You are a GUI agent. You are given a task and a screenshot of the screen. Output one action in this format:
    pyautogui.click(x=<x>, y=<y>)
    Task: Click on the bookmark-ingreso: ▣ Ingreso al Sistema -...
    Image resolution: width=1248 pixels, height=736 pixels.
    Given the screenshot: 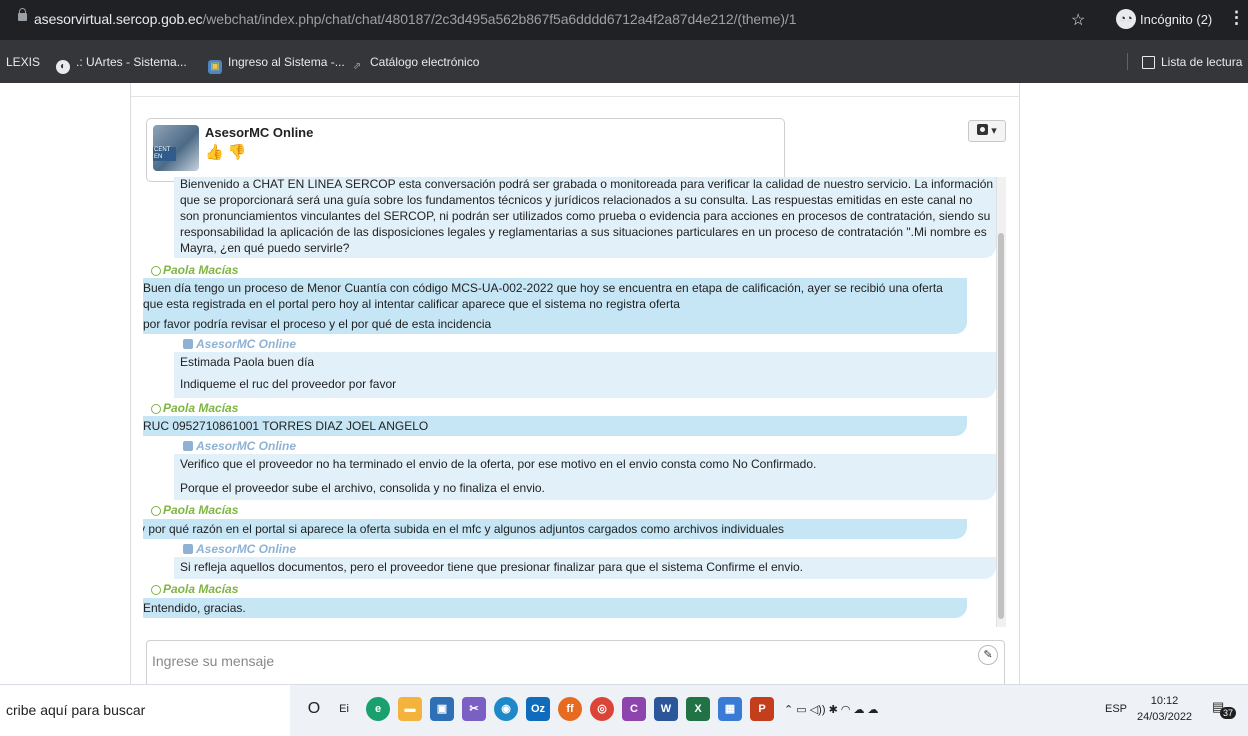 What is the action you would take?
    pyautogui.click(x=276, y=64)
    